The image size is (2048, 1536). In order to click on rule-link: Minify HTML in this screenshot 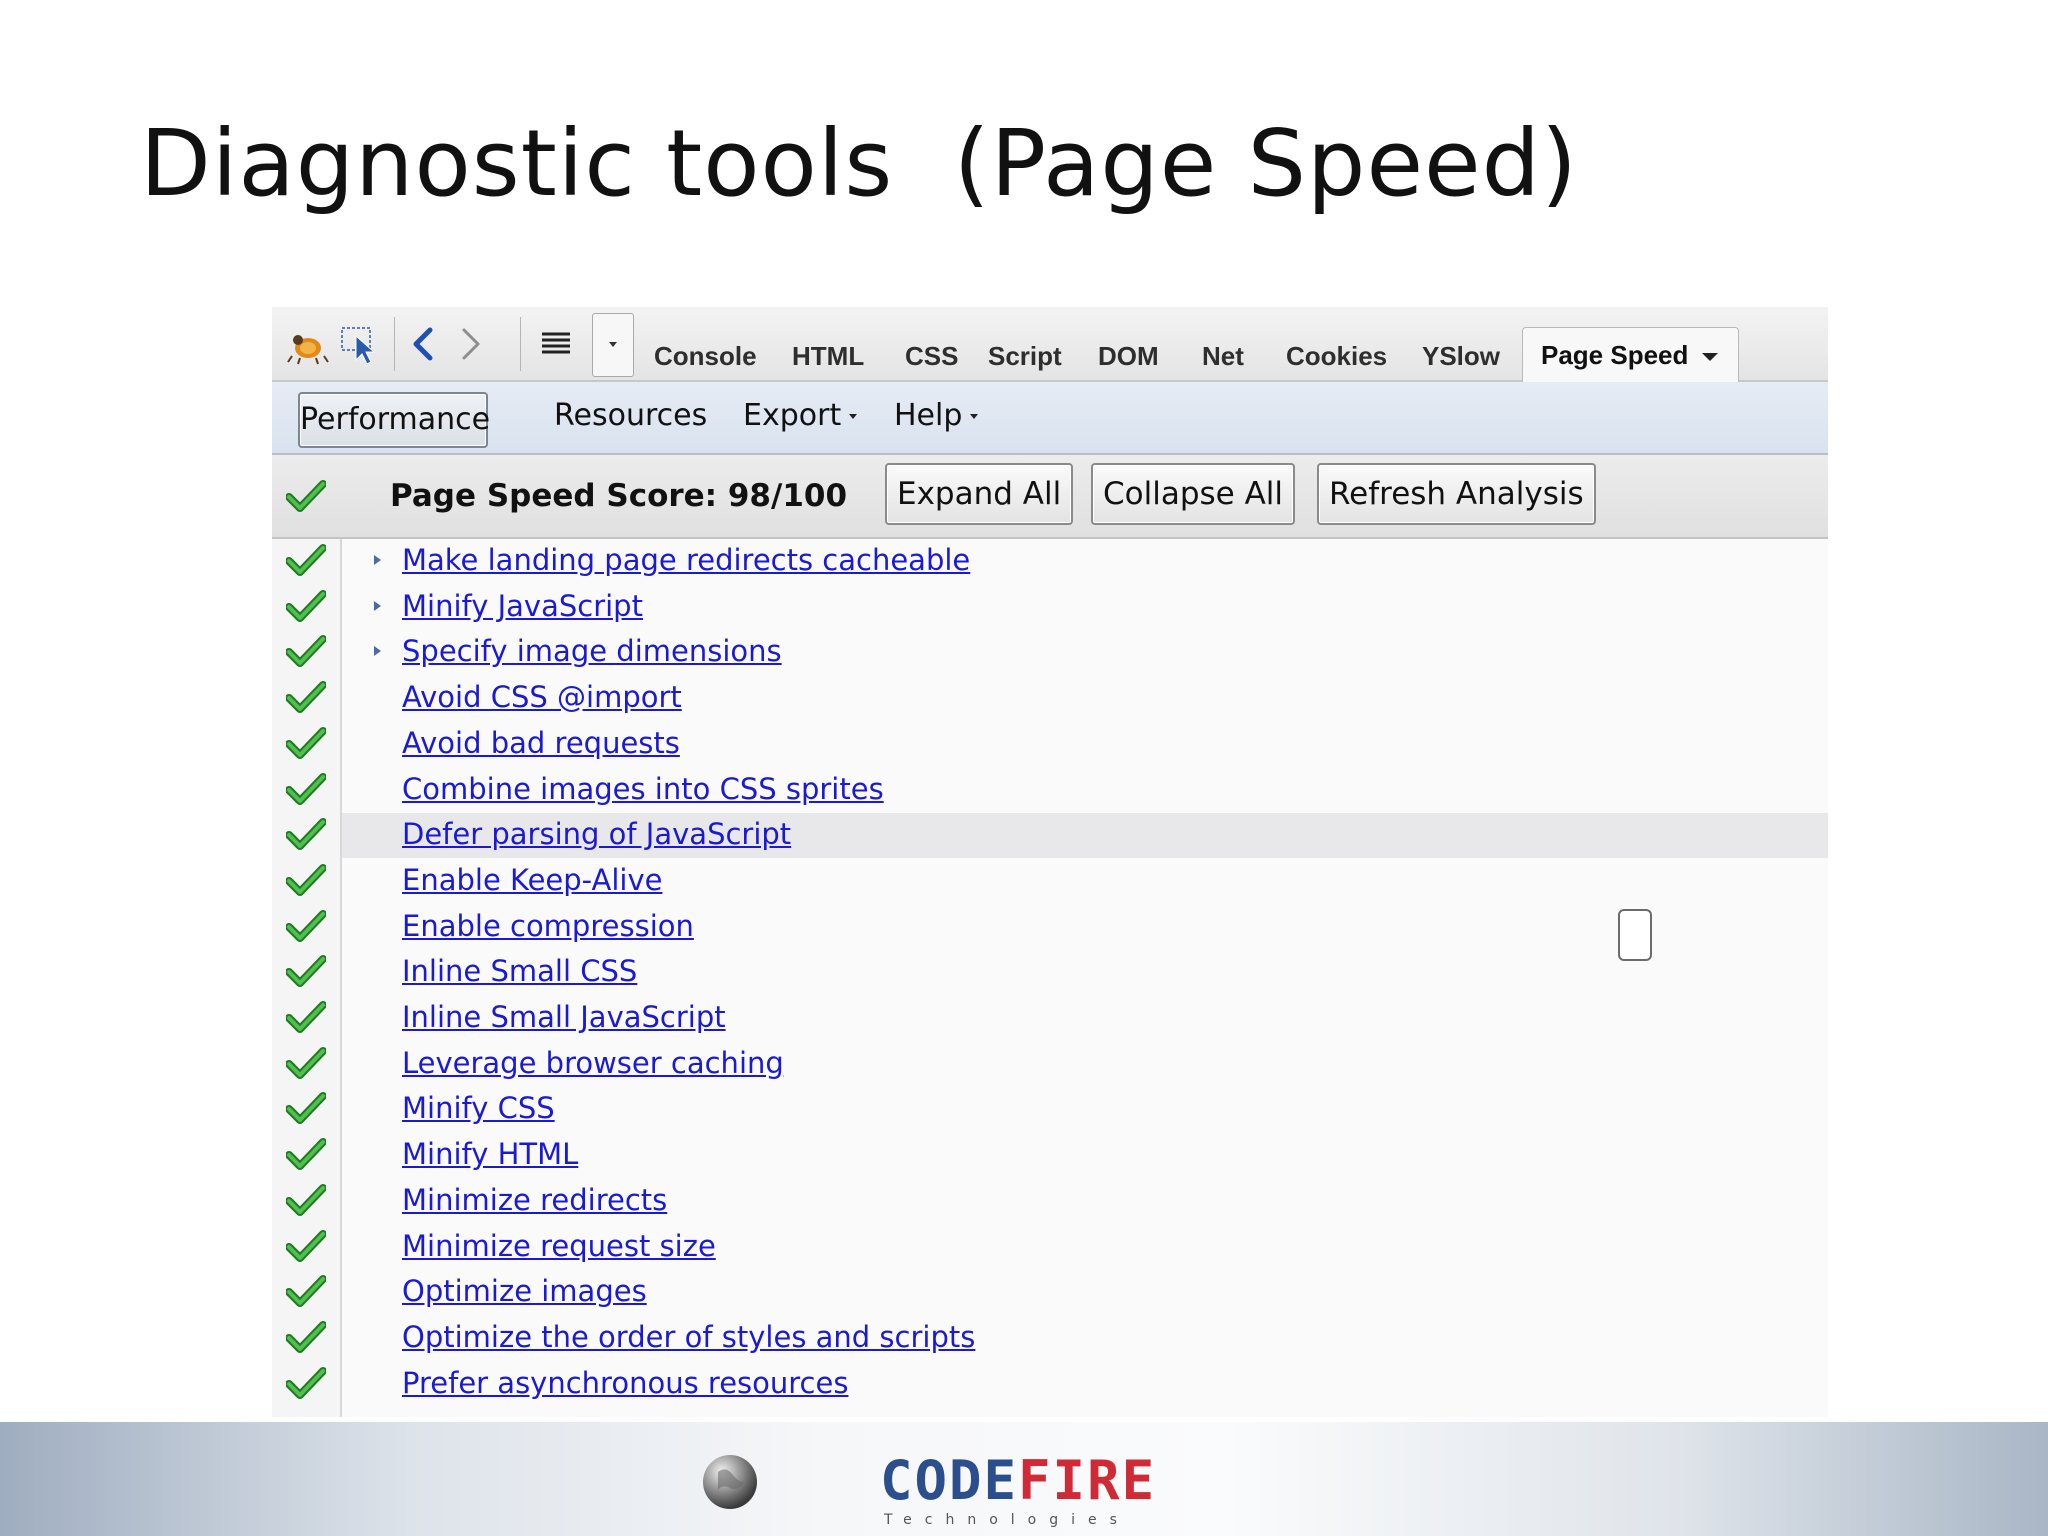, I will do `click(490, 1154)`.